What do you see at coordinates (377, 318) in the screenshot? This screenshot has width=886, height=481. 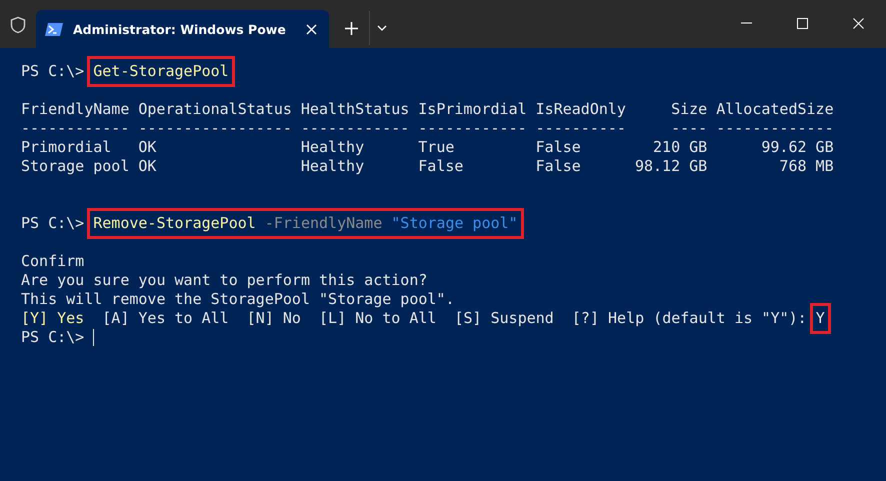 I see `choice-text: [L] No to All` at bounding box center [377, 318].